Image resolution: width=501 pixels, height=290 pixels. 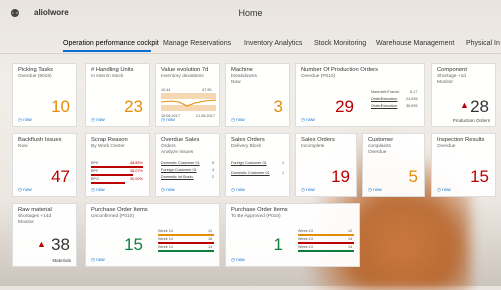 I want to click on kpi-value: 23, so click(x=133, y=106).